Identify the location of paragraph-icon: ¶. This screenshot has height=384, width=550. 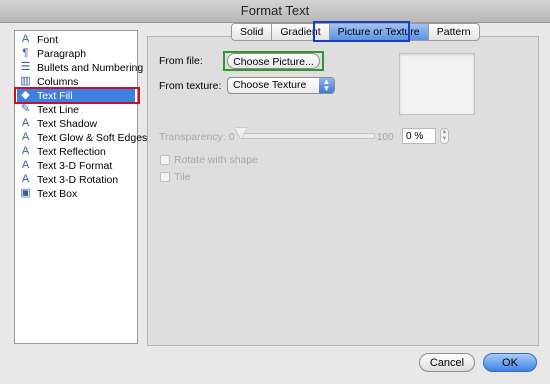
(25, 53).